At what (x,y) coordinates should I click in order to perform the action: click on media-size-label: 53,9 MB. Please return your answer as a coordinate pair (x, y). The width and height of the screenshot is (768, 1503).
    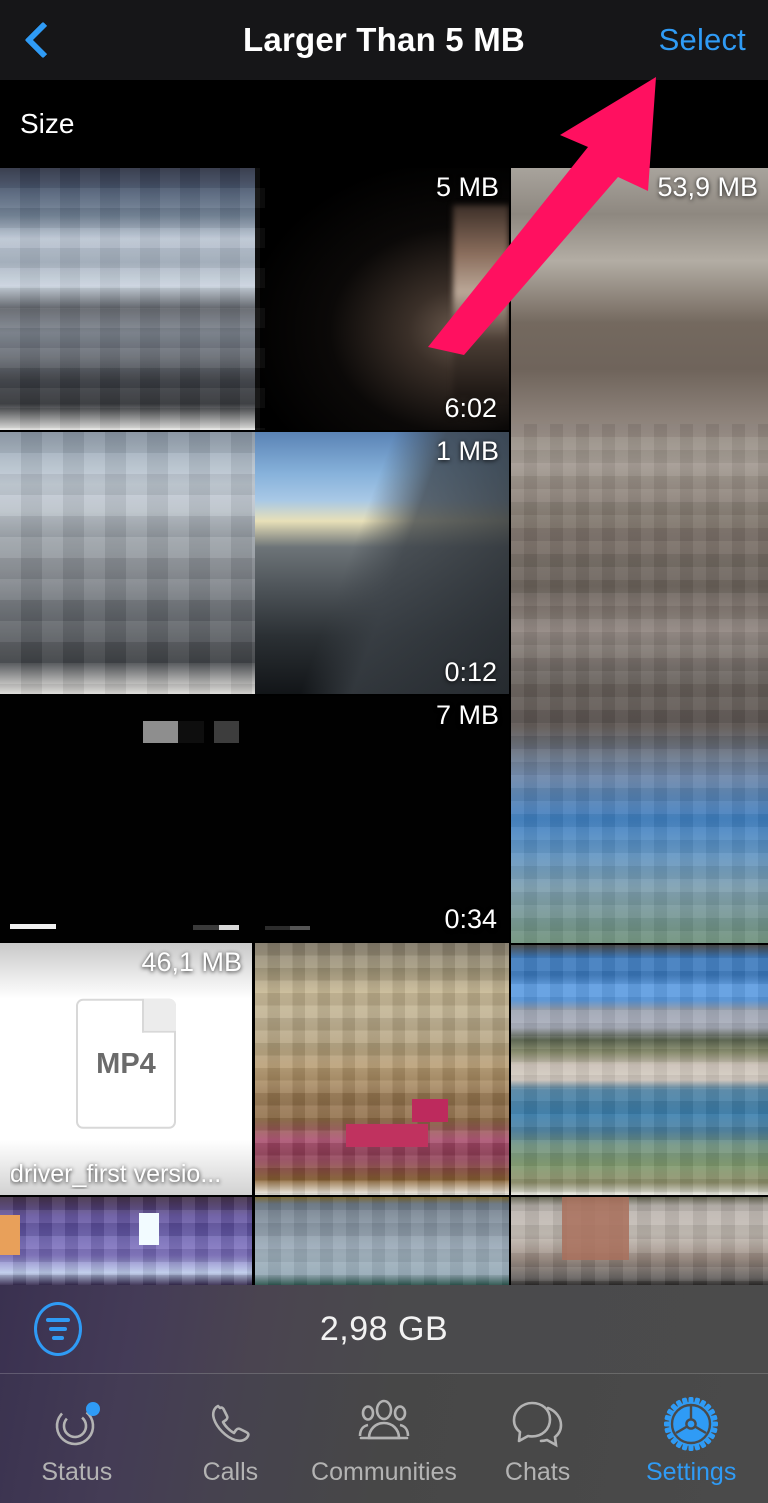
    Looking at the image, I should click on (707, 187).